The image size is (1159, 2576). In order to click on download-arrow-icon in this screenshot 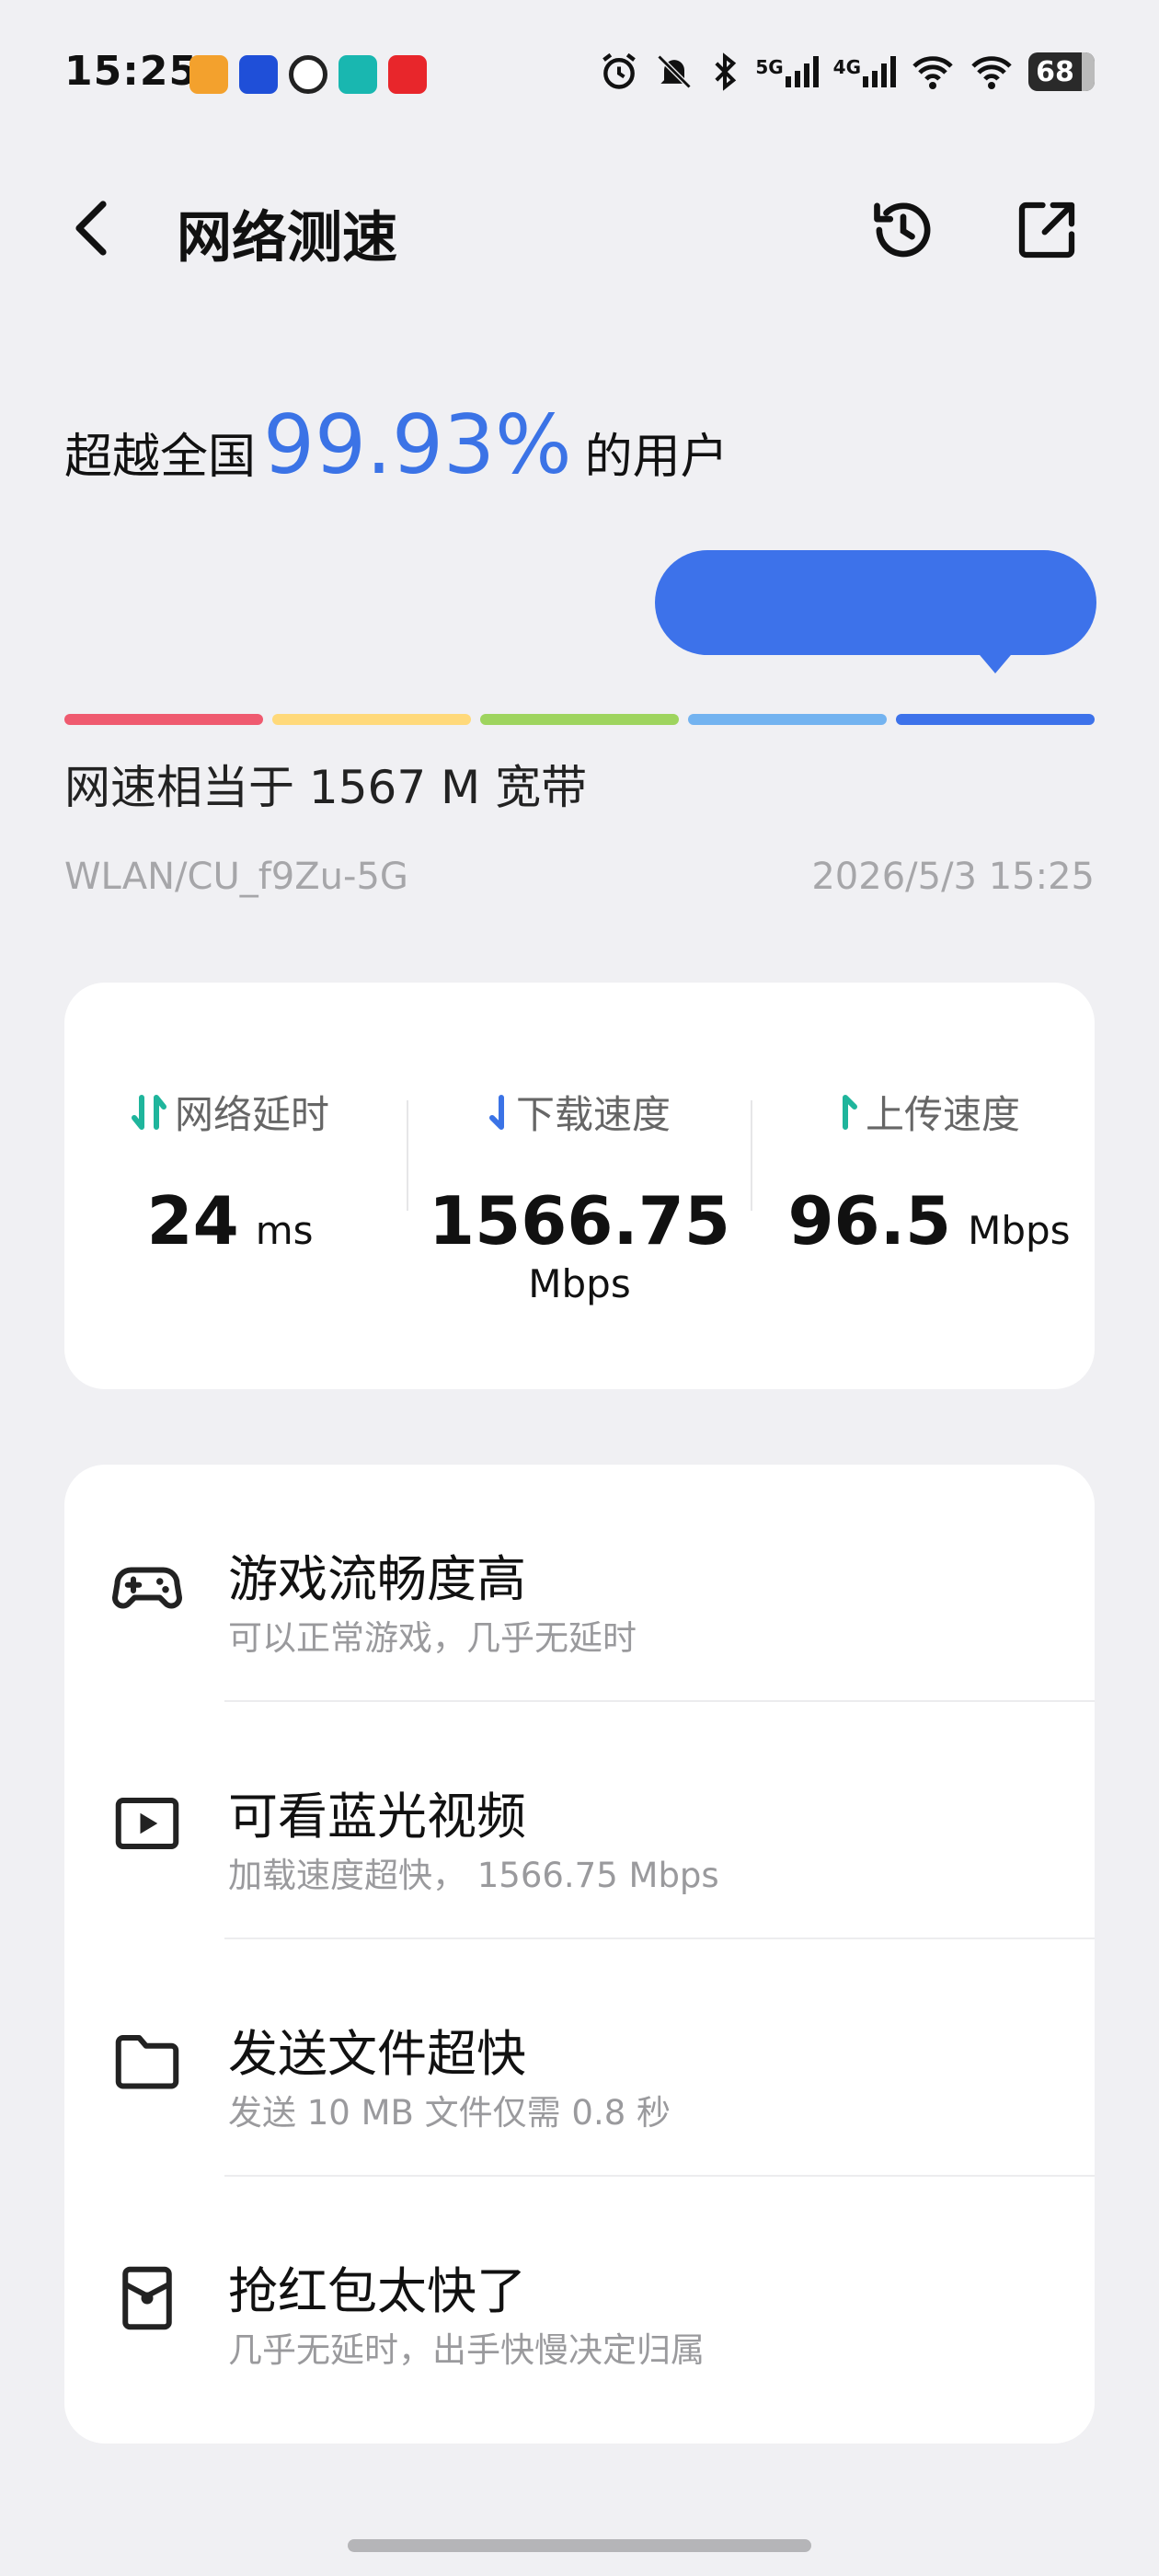, I will do `click(496, 1112)`.